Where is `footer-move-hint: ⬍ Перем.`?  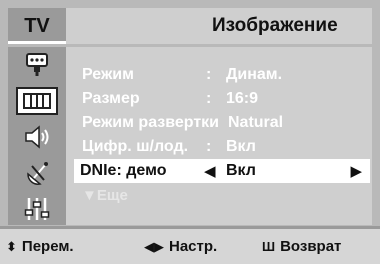 footer-move-hint: ⬍ Перем. is located at coordinates (40, 246).